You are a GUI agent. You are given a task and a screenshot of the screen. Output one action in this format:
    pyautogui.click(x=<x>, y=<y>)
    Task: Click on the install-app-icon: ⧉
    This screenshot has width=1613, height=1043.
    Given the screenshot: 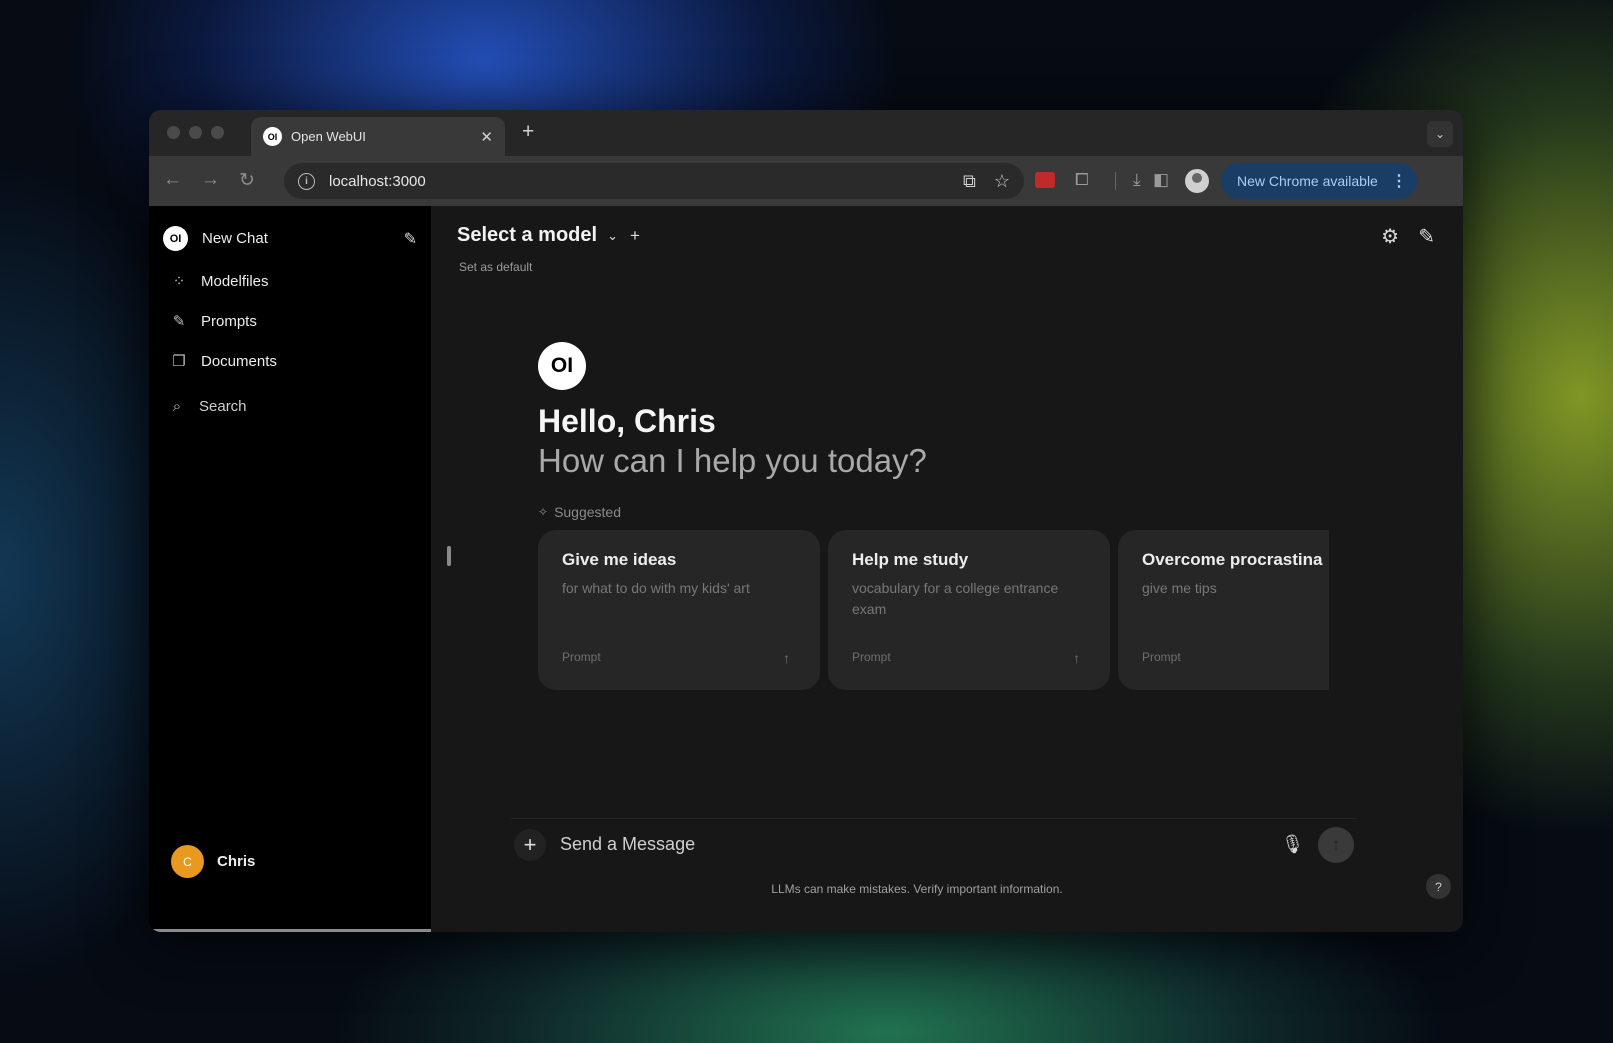 What is the action you would take?
    pyautogui.click(x=969, y=181)
    